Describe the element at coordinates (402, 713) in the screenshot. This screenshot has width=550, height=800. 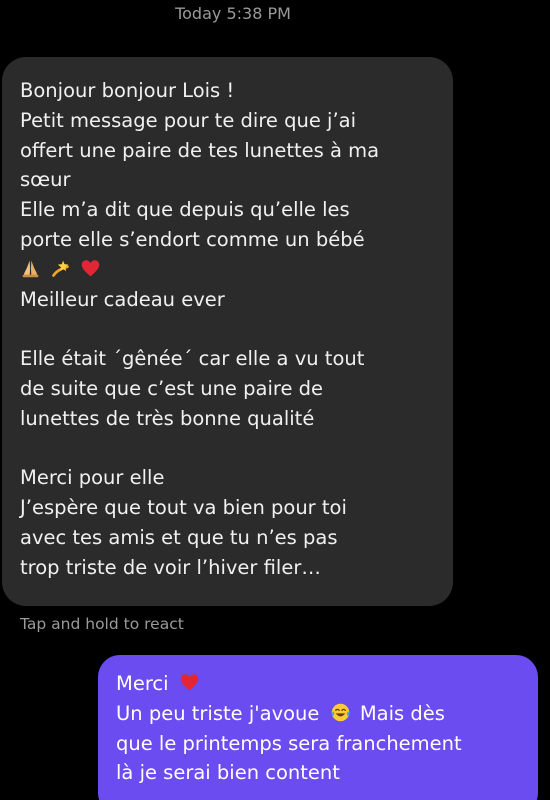
I see `message-text: Mais dès` at that location.